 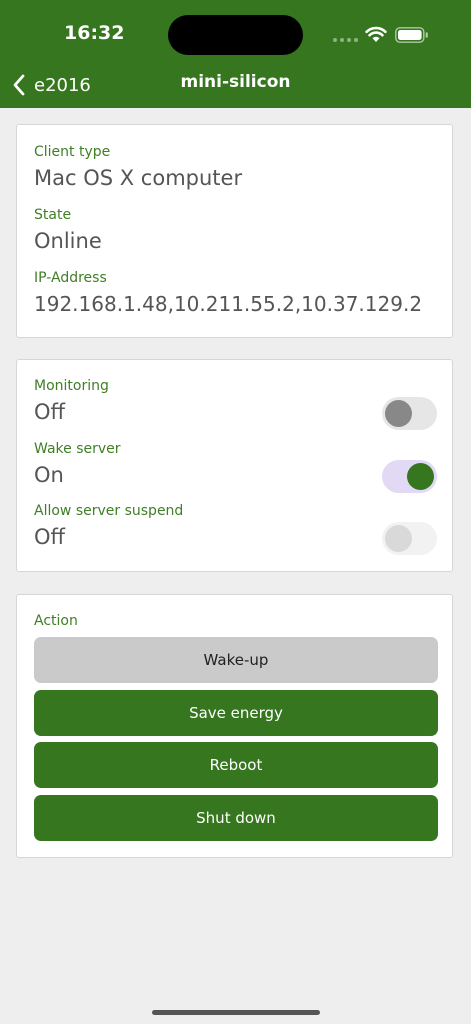 What do you see at coordinates (411, 35) in the screenshot?
I see `battery-icon` at bounding box center [411, 35].